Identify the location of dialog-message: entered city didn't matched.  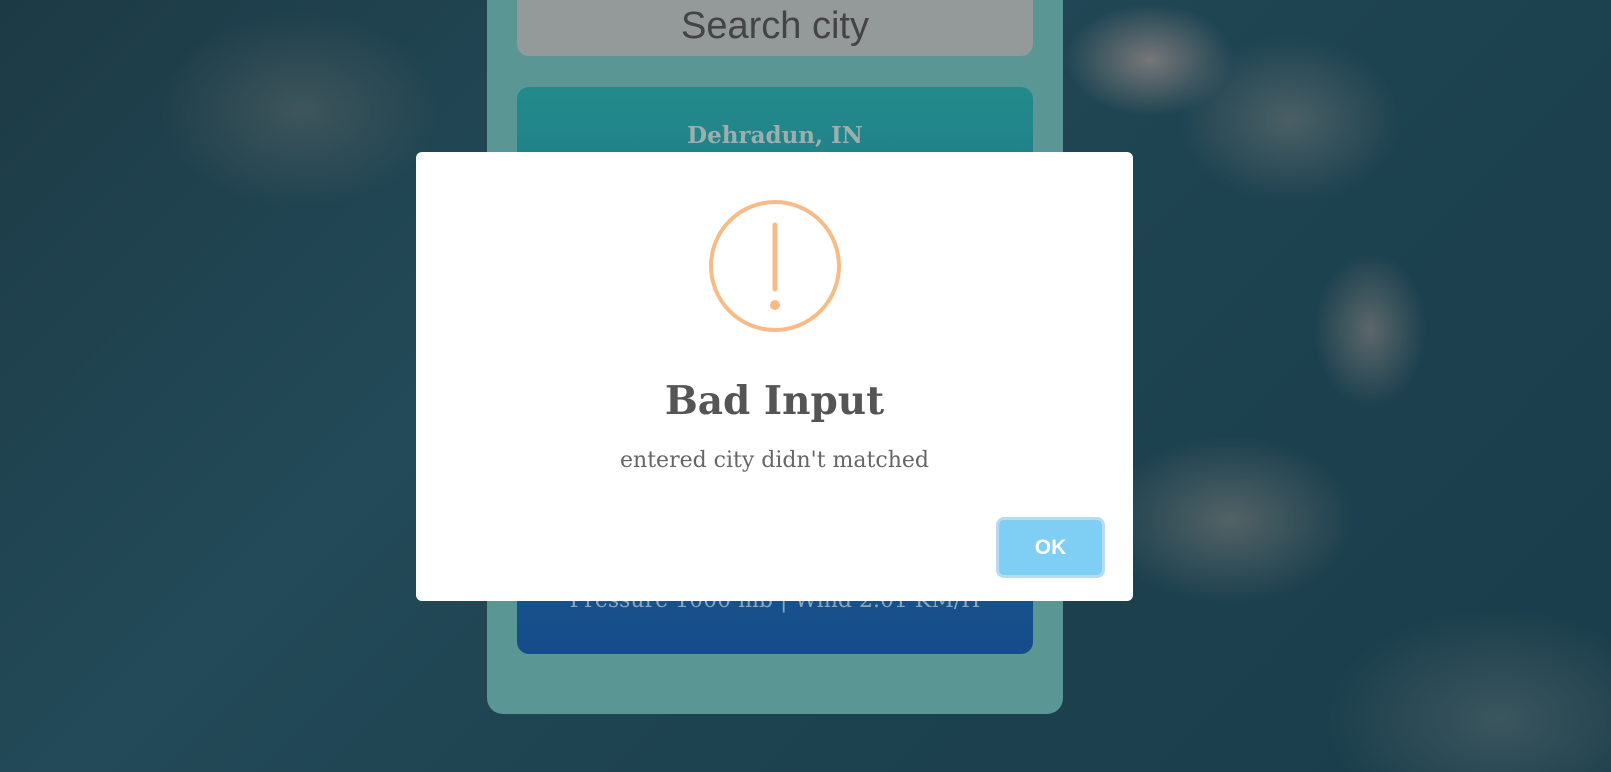
(774, 460).